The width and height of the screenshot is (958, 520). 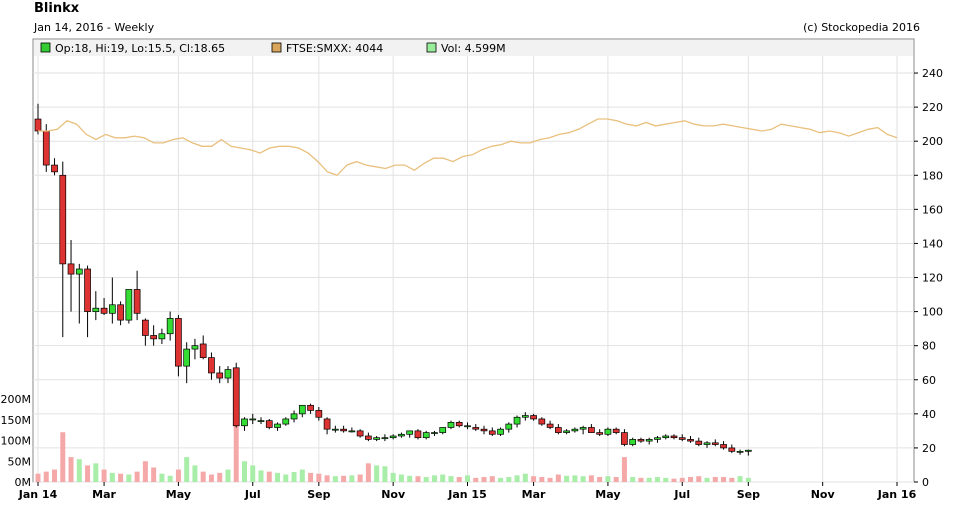 What do you see at coordinates (929, 414) in the screenshot?
I see `price-tick-label: 40` at bounding box center [929, 414].